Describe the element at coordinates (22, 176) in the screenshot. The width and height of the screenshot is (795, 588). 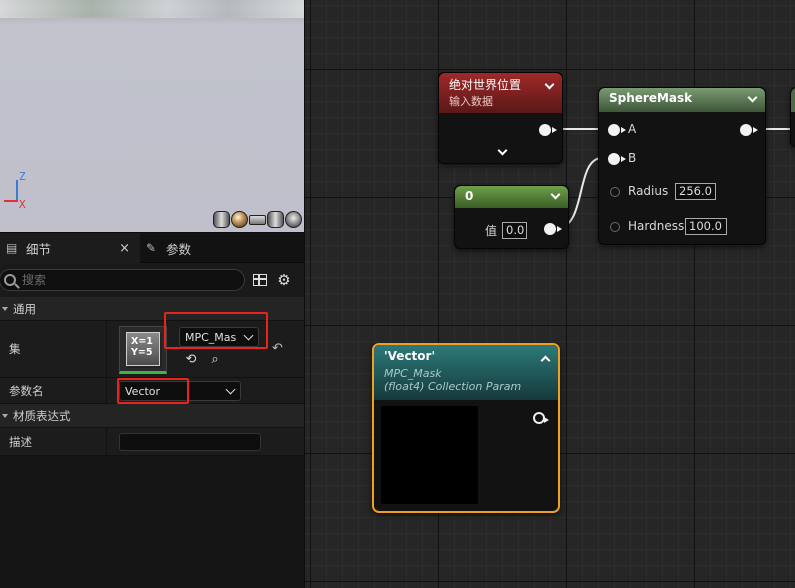
I see `z-axis-label: Z` at that location.